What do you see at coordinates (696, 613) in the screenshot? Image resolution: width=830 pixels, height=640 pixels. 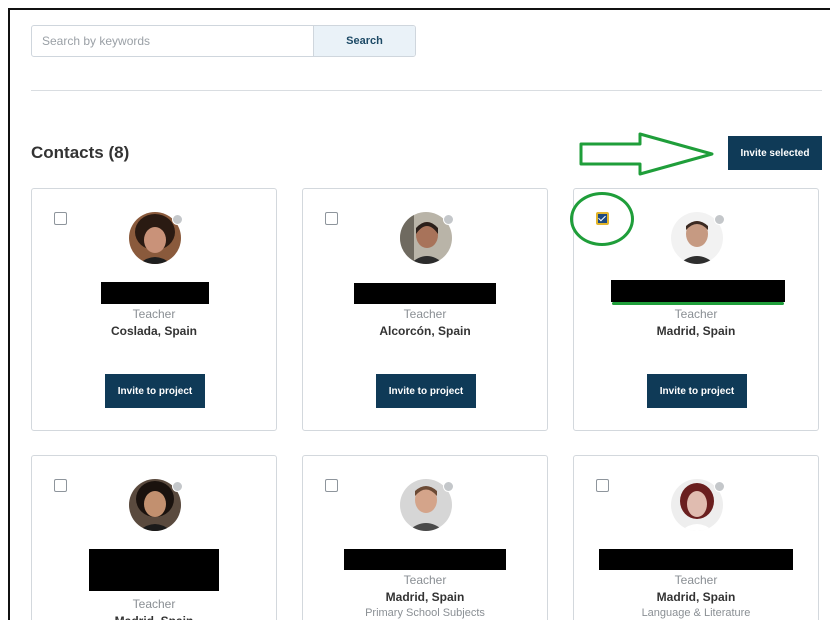 I see `contact-subject: Language & Literature` at bounding box center [696, 613].